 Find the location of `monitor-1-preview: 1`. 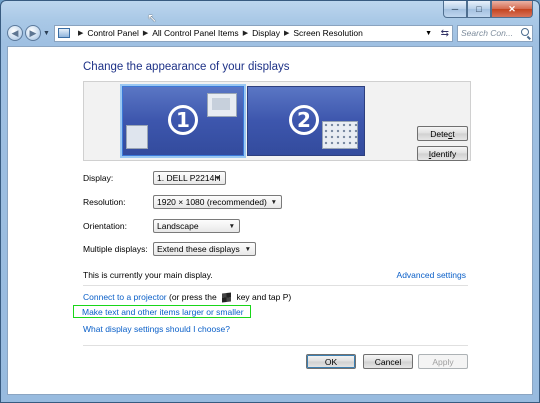

monitor-1-preview: 1 is located at coordinates (183, 121).